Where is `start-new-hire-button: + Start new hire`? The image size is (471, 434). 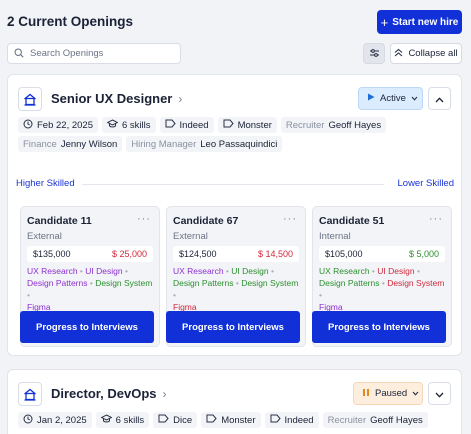
start-new-hire-button: + Start new hire is located at coordinates (419, 22).